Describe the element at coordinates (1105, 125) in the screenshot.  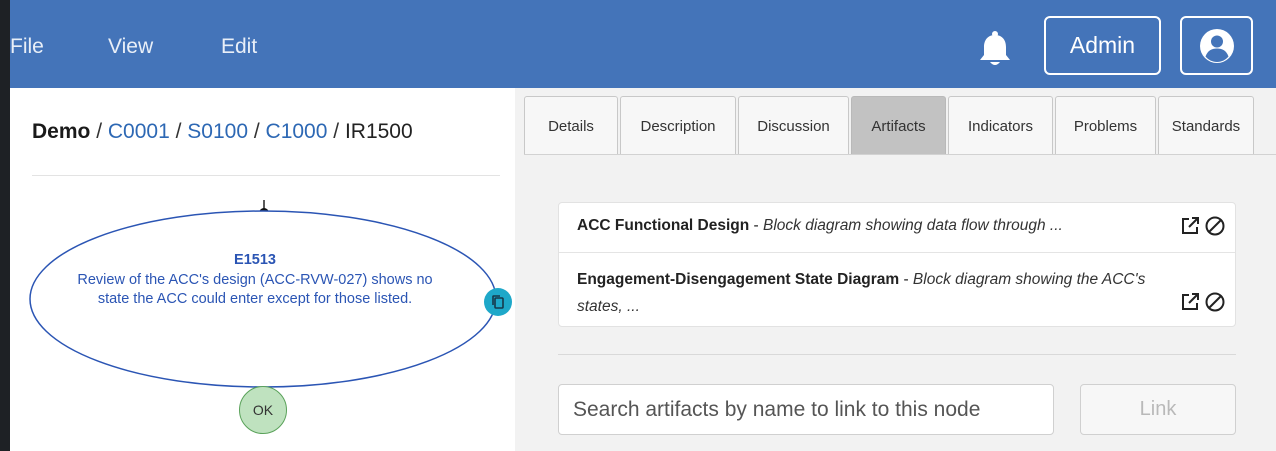
I see `tab-problems: Problems` at that location.